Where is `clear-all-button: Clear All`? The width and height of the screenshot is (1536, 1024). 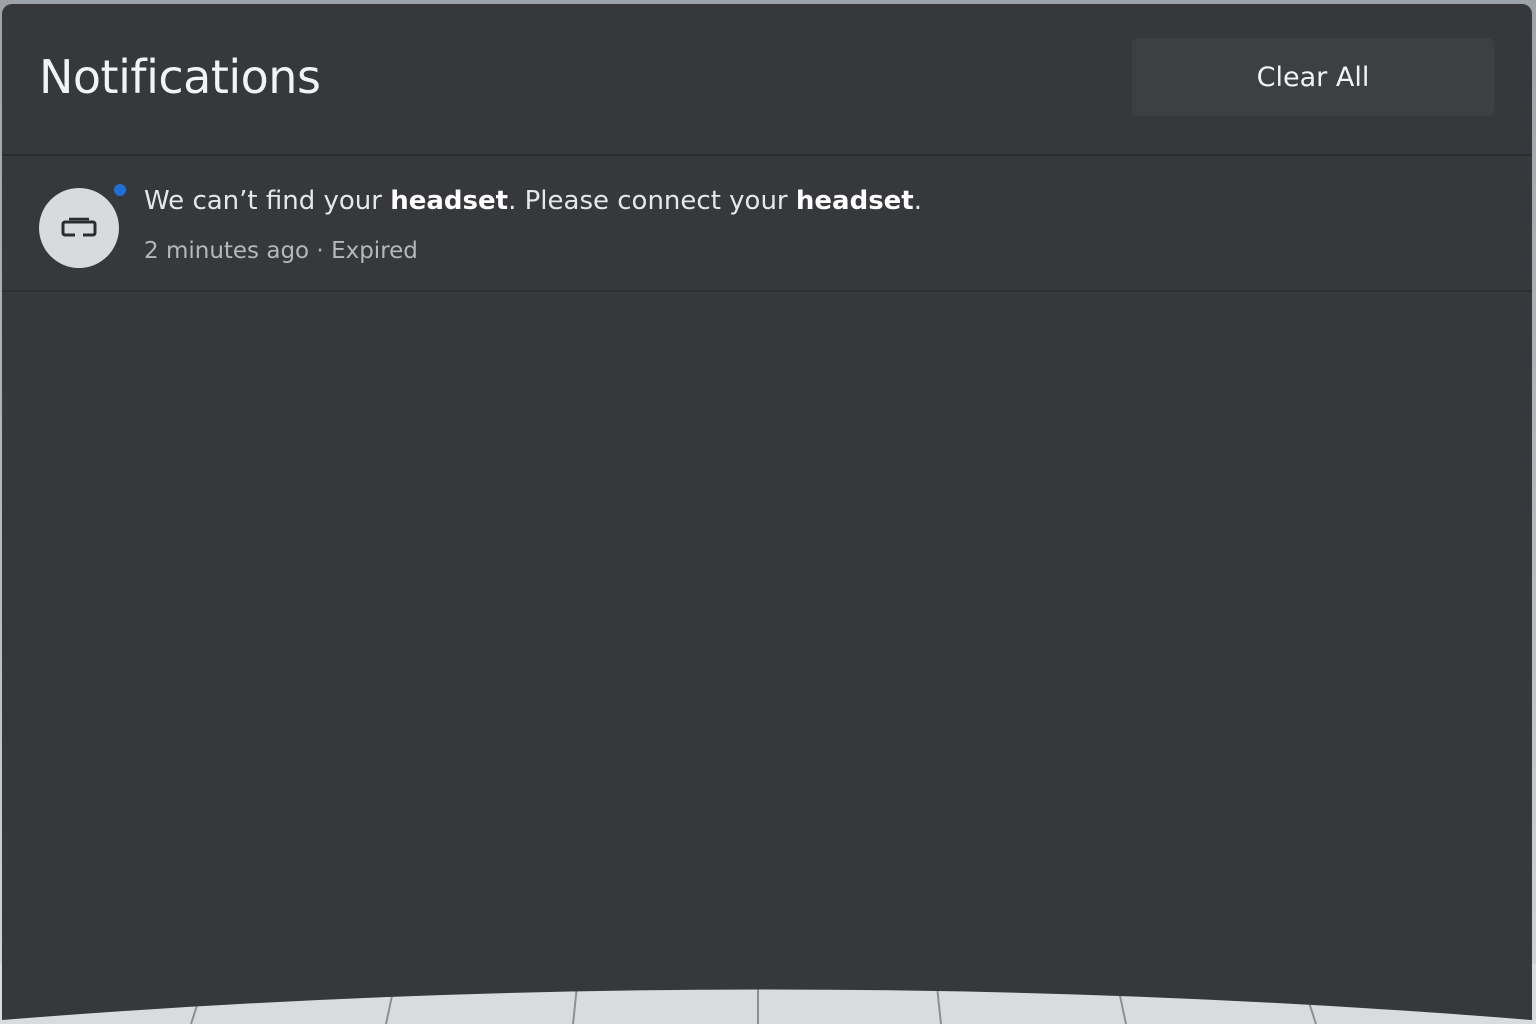
clear-all-button: Clear All is located at coordinates (1313, 77).